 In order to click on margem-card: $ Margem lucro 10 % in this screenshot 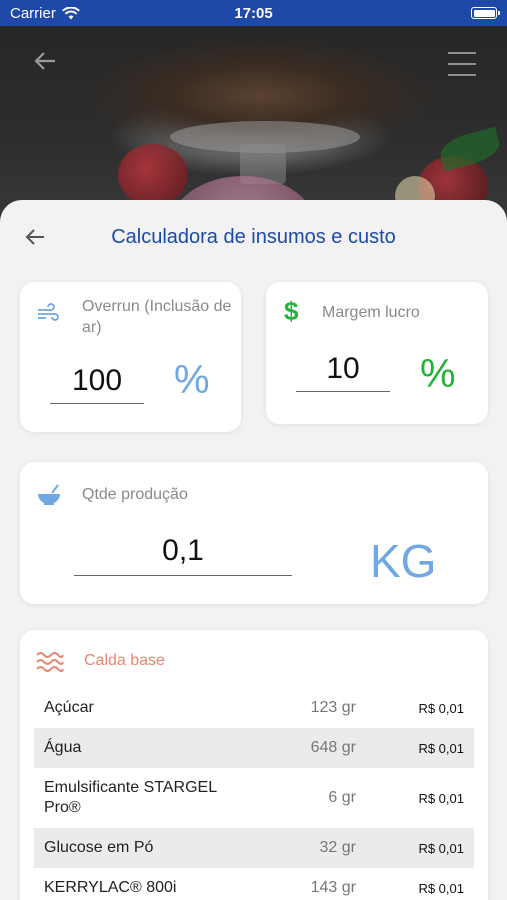, I will do `click(377, 353)`.